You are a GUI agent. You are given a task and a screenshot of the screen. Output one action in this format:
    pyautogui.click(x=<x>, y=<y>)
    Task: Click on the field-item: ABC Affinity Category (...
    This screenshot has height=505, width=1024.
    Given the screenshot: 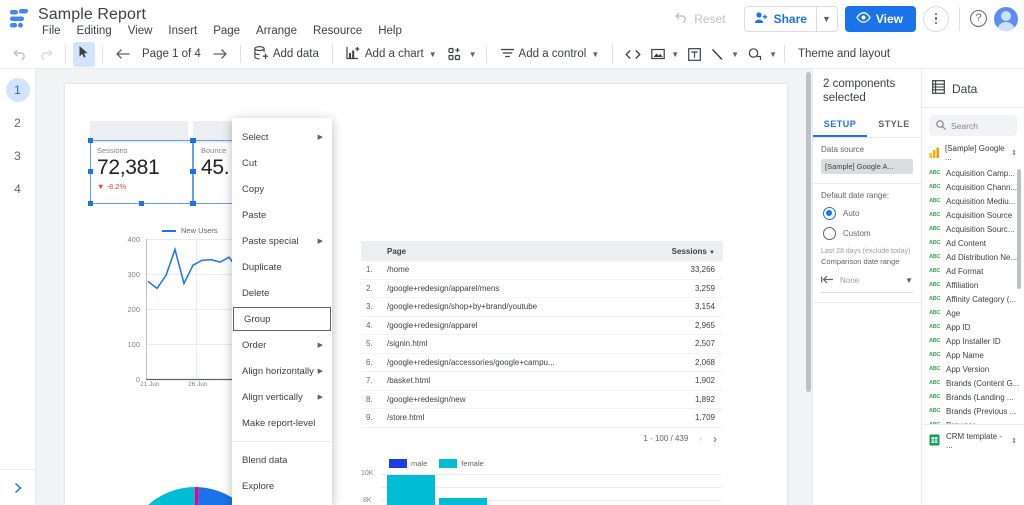 What is the action you would take?
    pyautogui.click(x=976, y=299)
    